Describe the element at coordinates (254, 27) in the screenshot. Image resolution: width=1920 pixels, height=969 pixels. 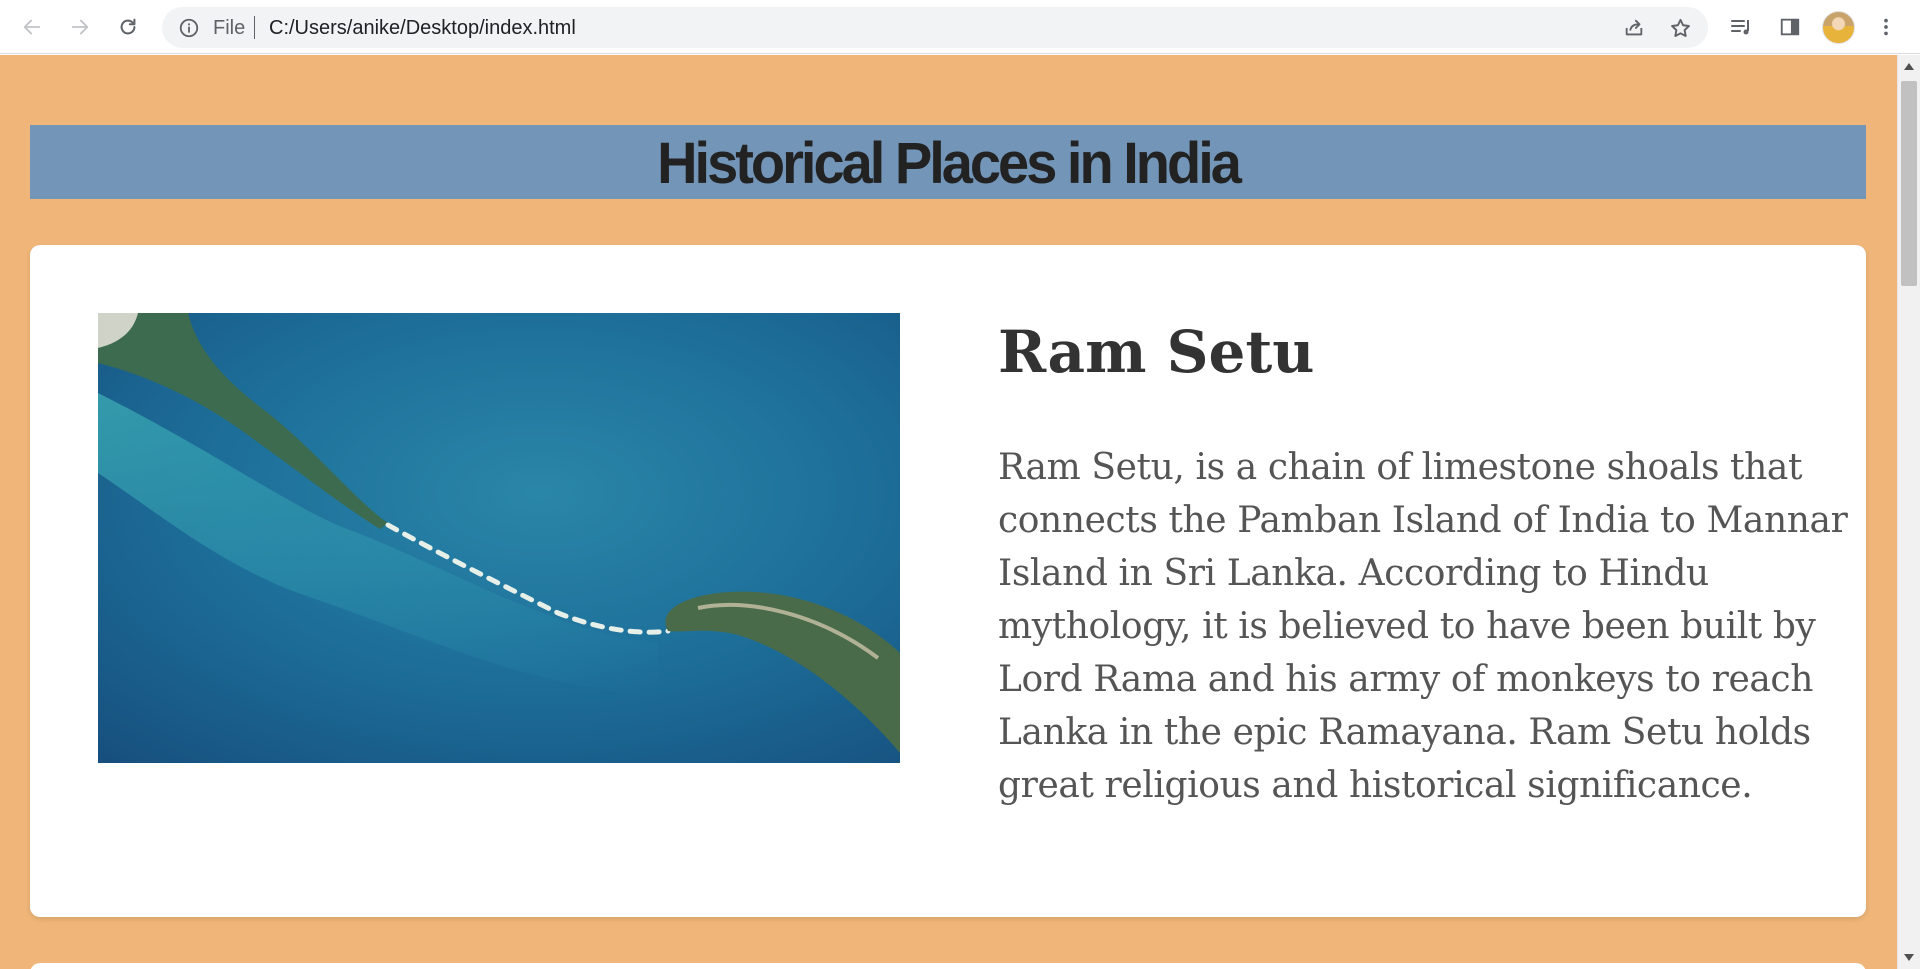
I see `omnibox-divider` at that location.